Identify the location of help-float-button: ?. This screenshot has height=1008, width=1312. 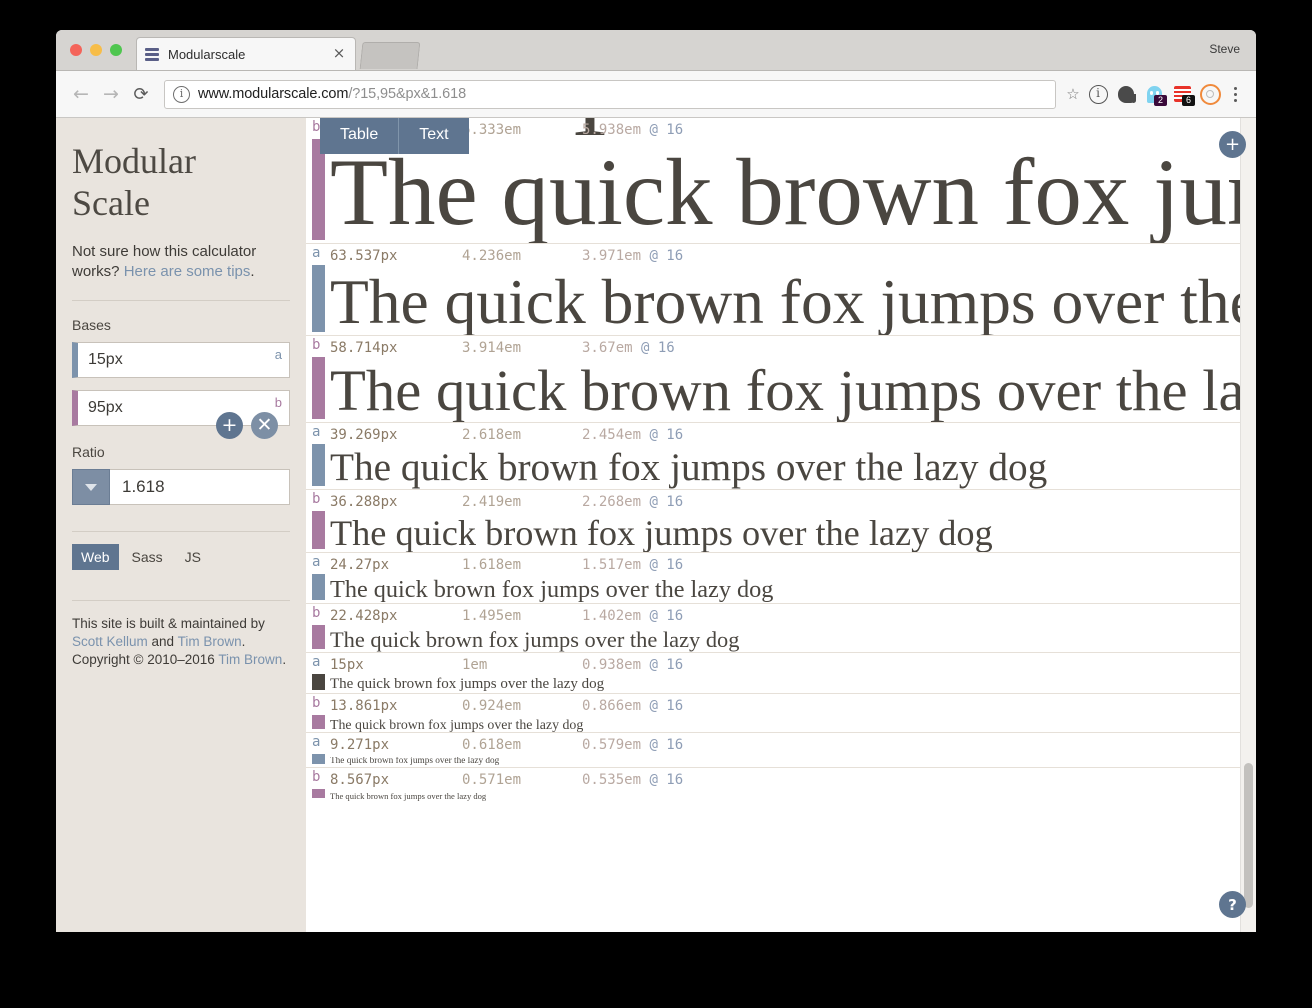
(1232, 904).